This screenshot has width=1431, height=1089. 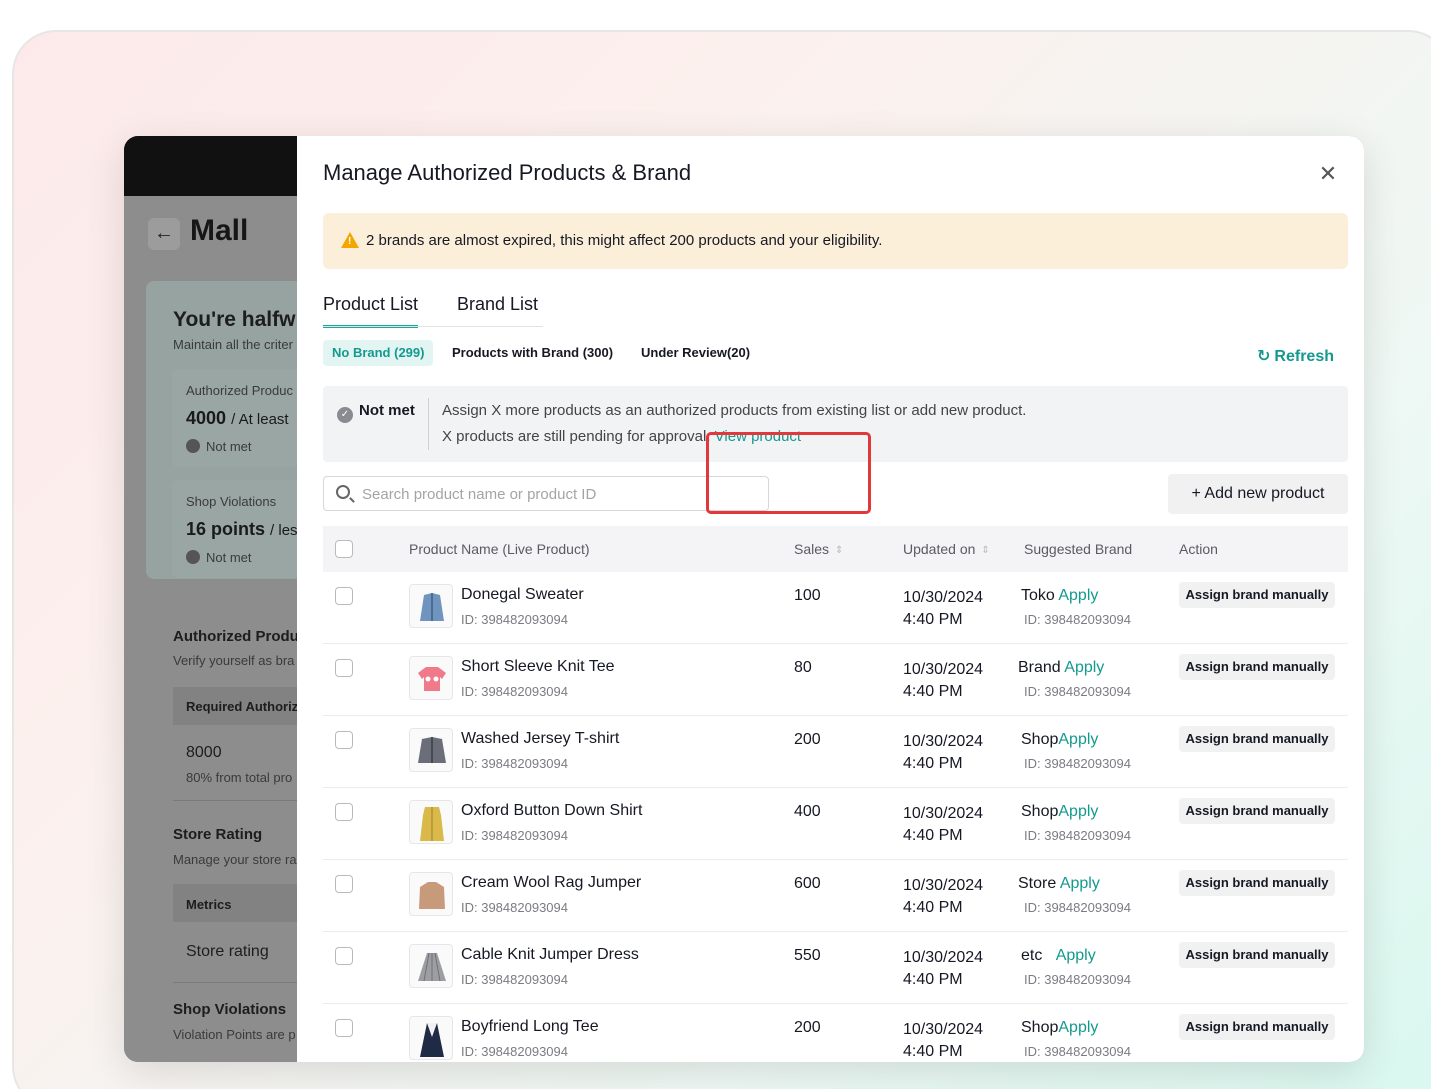 What do you see at coordinates (378, 353) in the screenshot?
I see `filter-no-brand: No Brand (299)` at bounding box center [378, 353].